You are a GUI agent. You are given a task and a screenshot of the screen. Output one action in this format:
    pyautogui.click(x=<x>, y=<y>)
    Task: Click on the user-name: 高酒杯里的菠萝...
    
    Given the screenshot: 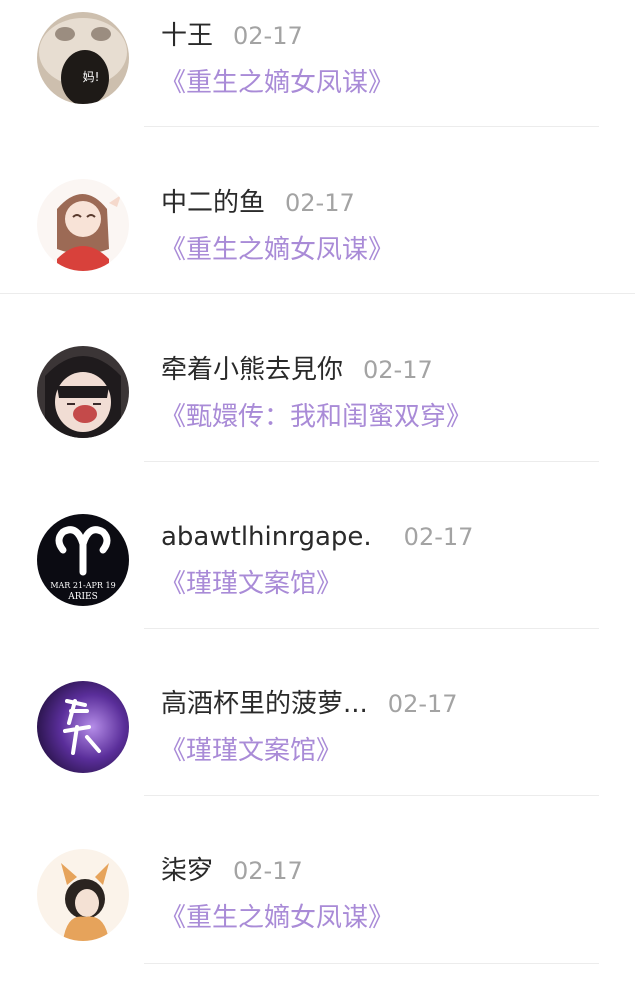 What is the action you would take?
    pyautogui.click(x=264, y=704)
    